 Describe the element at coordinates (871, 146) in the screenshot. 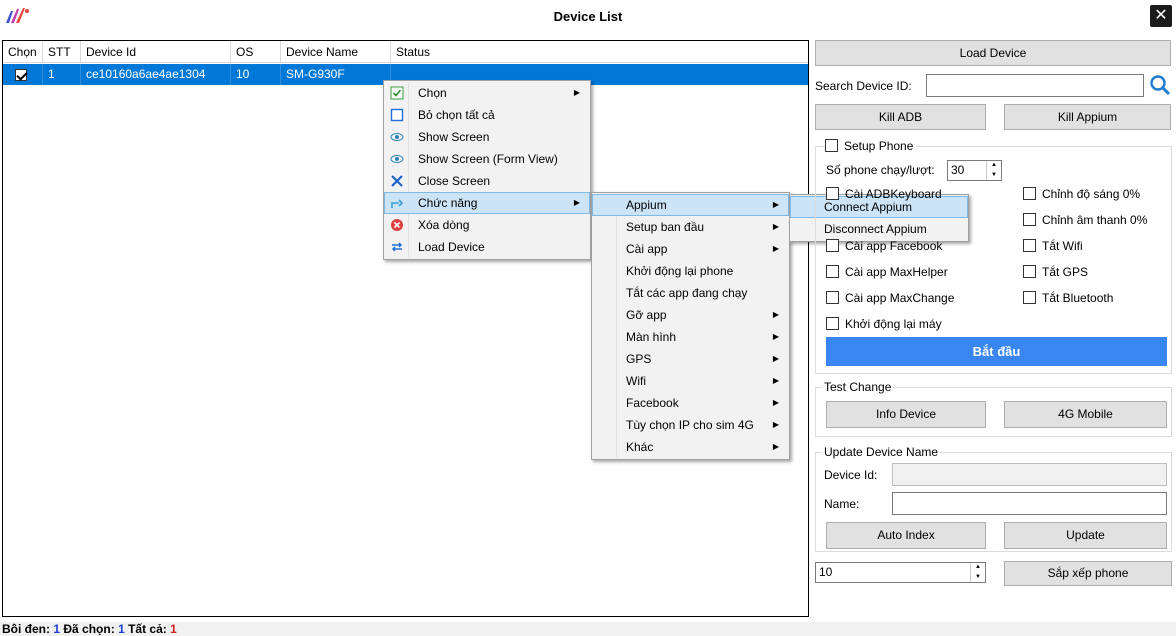

I see `setup-phone-checkbox: Setup Phone` at that location.